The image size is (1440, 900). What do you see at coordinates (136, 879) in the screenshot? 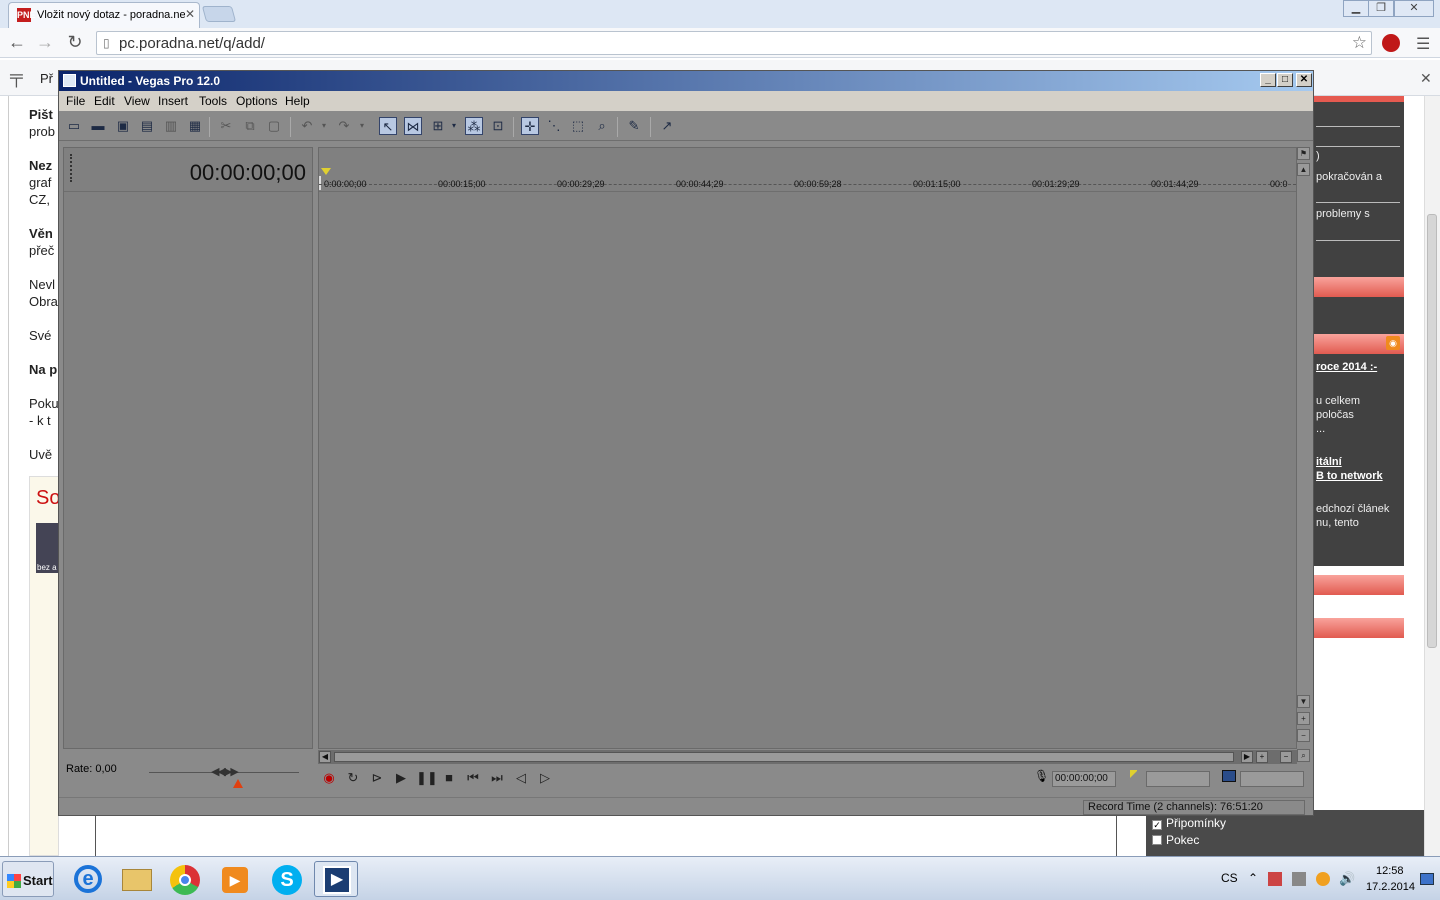
I see `file-explorer-icon` at bounding box center [136, 879].